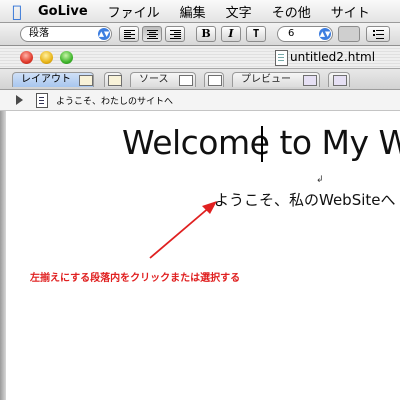 Image resolution: width=400 pixels, height=400 pixels. Describe the element at coordinates (200, 100) in the screenshot. I see `page-head-section: ようこそ、わたしのサイトへ` at that location.